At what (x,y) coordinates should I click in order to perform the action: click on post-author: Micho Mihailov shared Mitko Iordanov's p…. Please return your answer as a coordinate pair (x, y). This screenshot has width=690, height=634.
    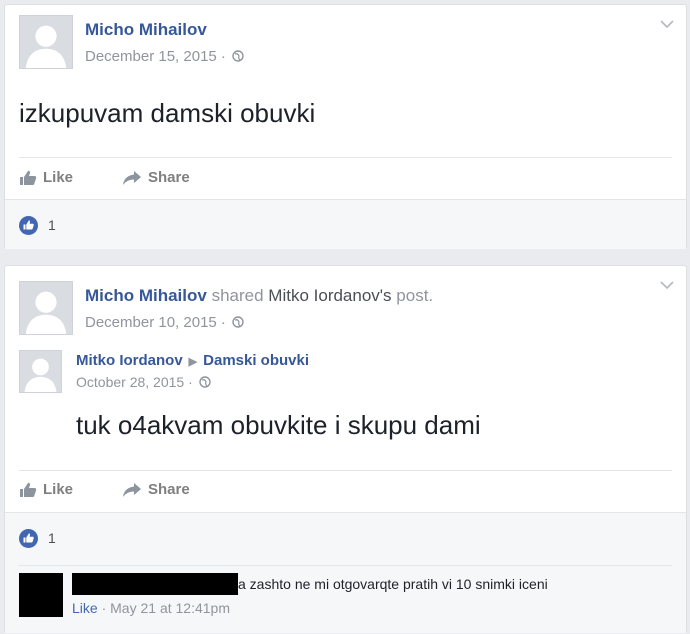
    Looking at the image, I should click on (259, 295).